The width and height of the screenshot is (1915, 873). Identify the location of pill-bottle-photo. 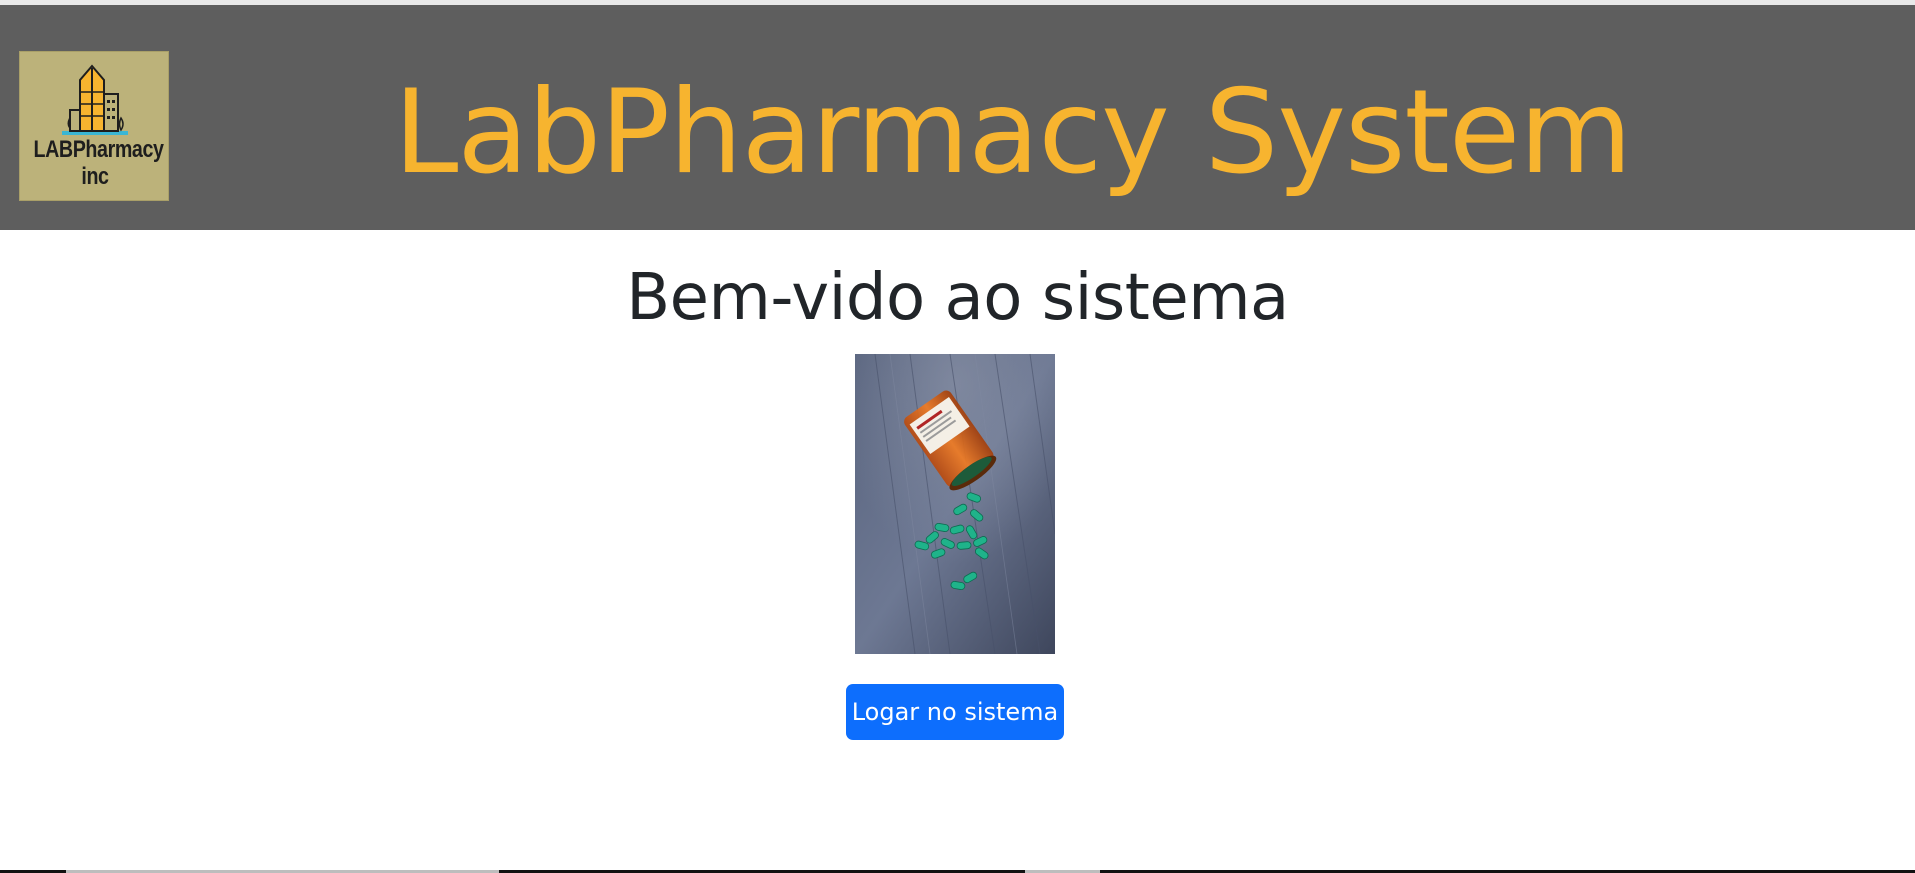
(955, 504).